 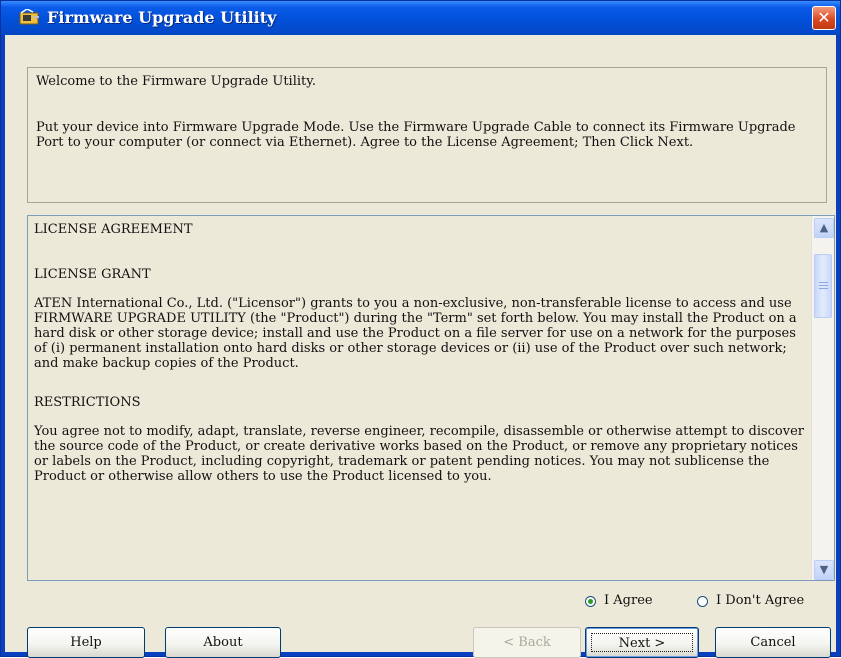 I want to click on agree-radio-option: I Agree, so click(x=619, y=601).